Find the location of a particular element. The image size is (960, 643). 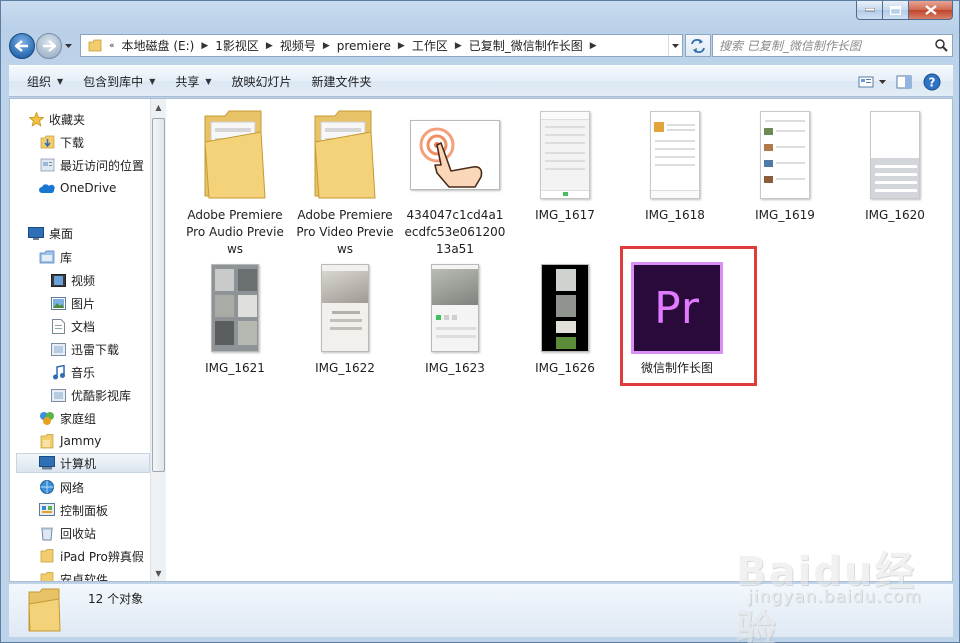

search-box: 搜索 已复制_微信制作长图 is located at coordinates (832, 45).